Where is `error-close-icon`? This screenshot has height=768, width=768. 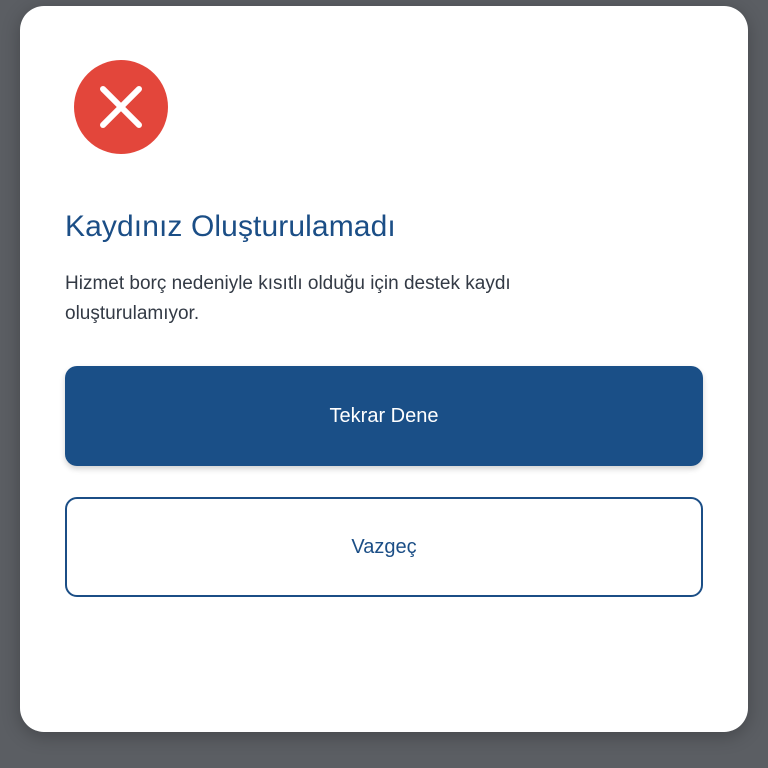 error-close-icon is located at coordinates (121, 107).